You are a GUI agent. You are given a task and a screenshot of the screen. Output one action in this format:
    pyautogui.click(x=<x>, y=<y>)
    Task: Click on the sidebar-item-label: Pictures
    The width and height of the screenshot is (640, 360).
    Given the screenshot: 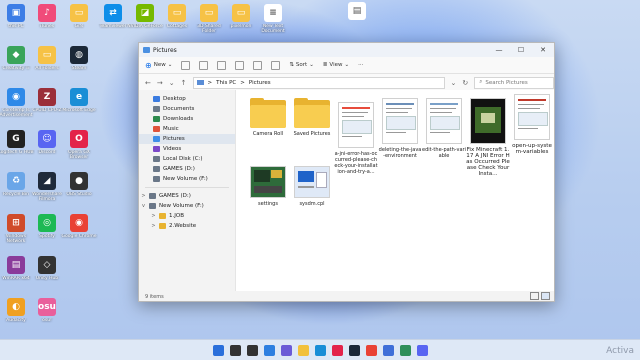 What is the action you would take?
    pyautogui.click(x=174, y=139)
    